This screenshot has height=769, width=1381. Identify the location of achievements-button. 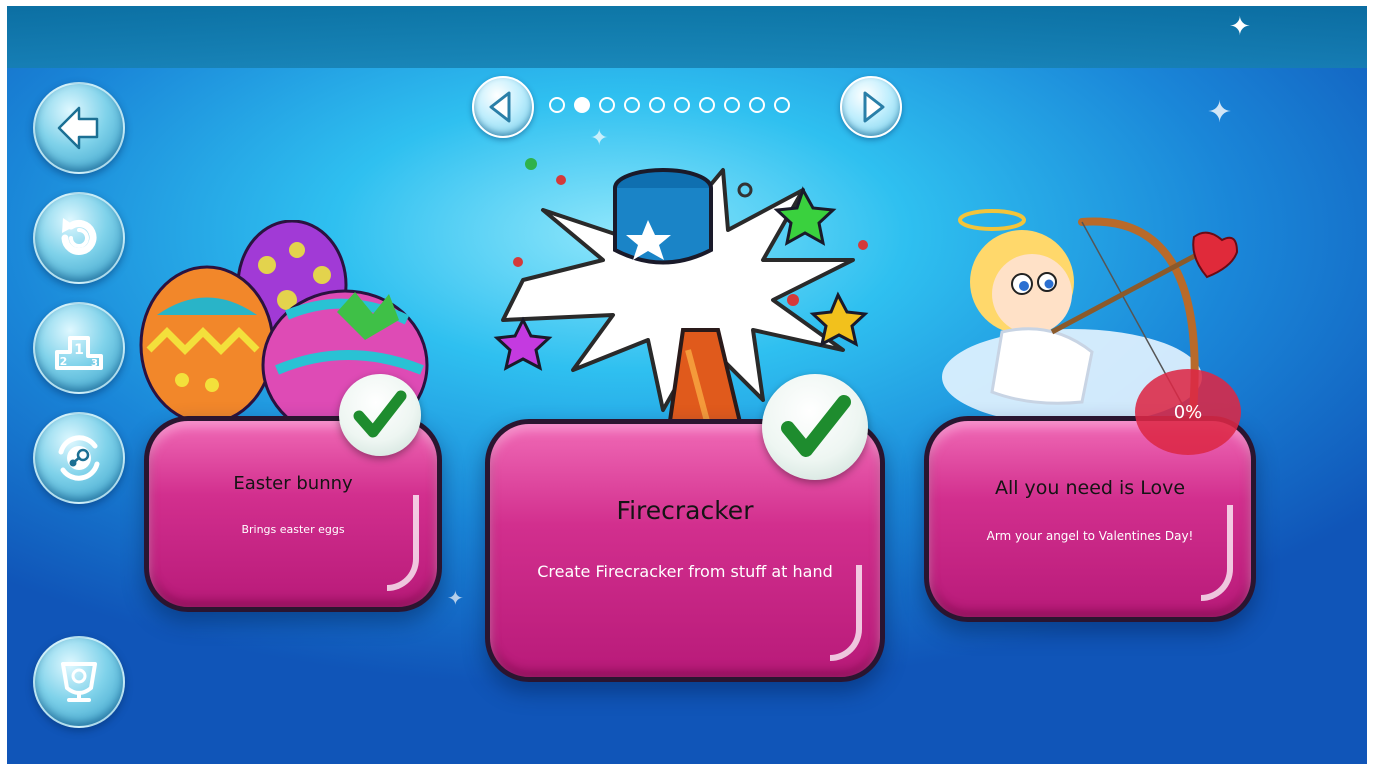
(79, 682).